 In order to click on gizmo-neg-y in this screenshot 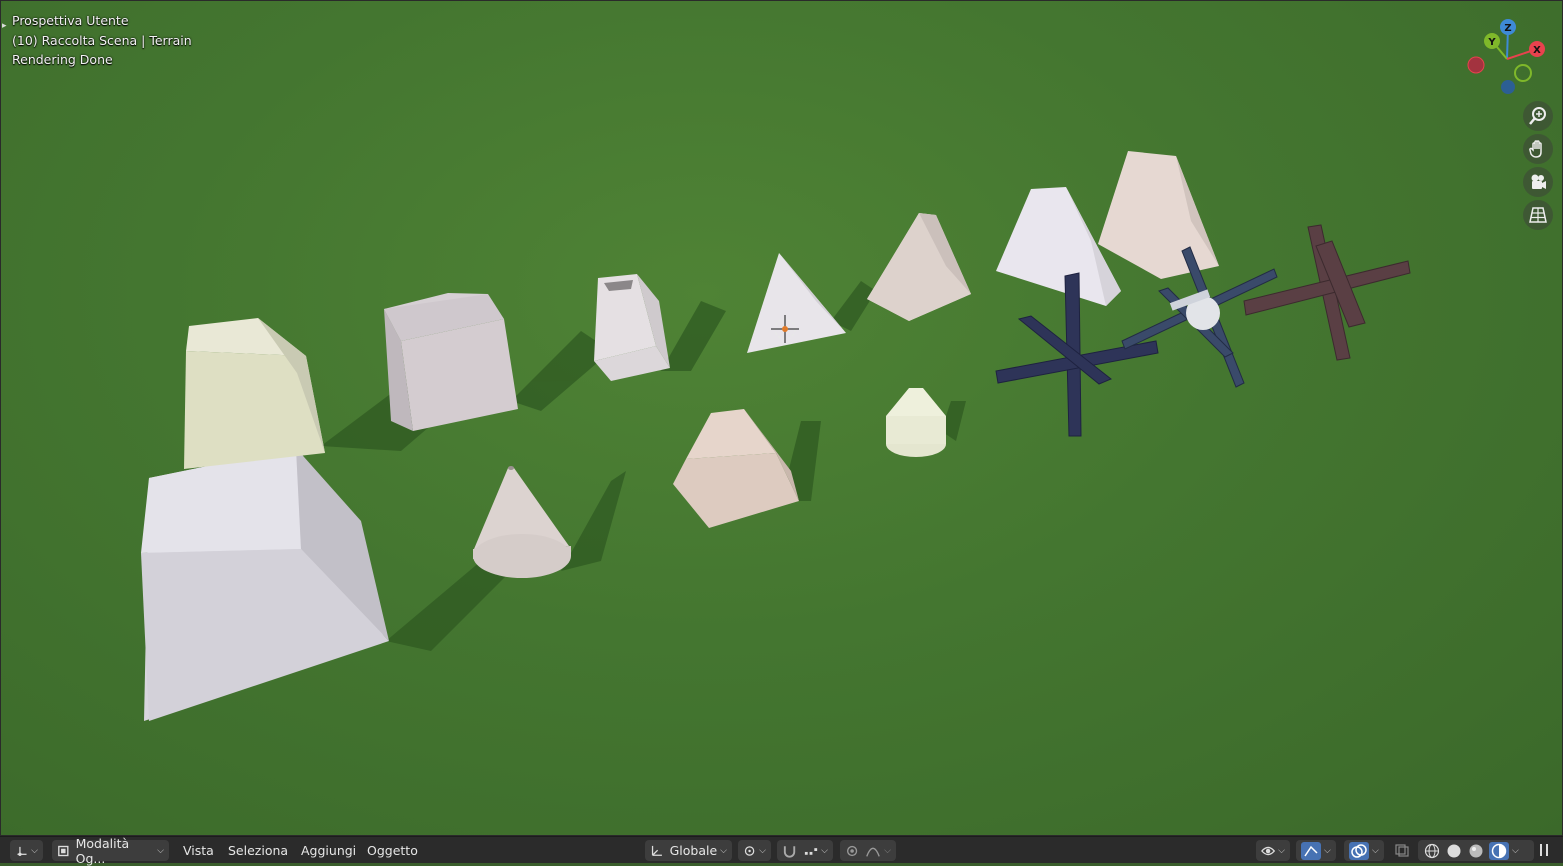, I will do `click(1523, 73)`.